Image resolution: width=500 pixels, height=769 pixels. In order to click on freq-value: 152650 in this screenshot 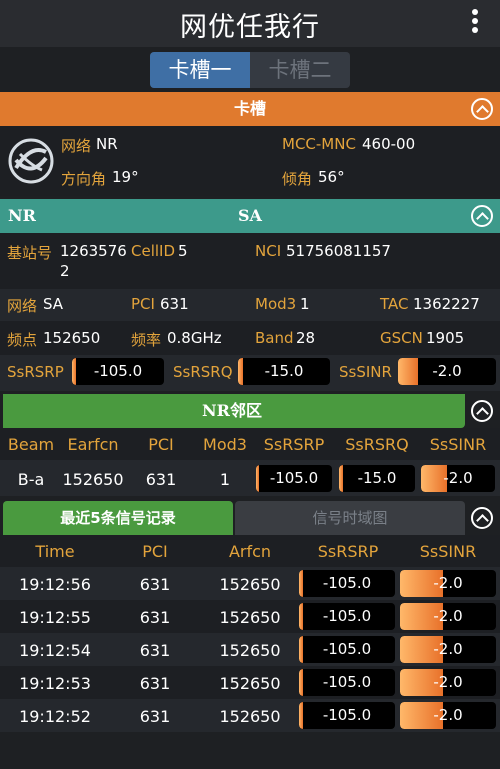, I will do `click(72, 338)`.